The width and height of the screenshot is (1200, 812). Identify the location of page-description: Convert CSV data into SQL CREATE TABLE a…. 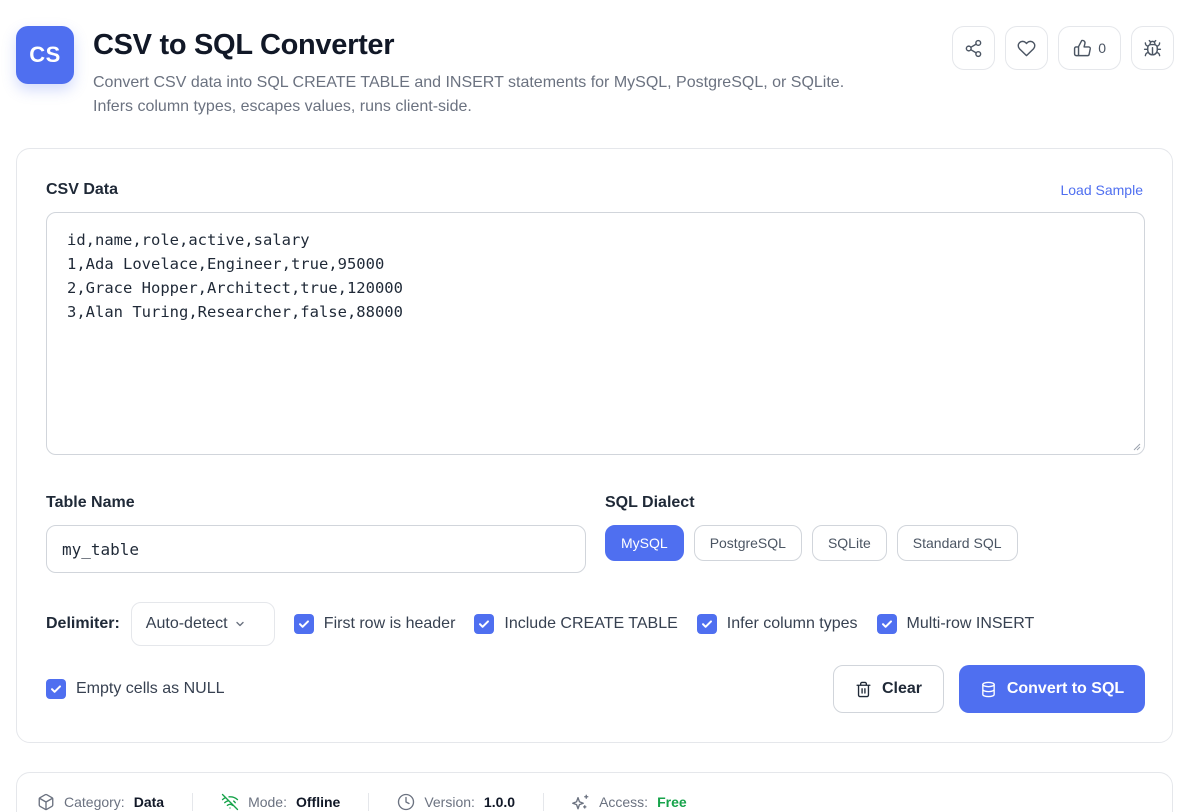
(508, 95).